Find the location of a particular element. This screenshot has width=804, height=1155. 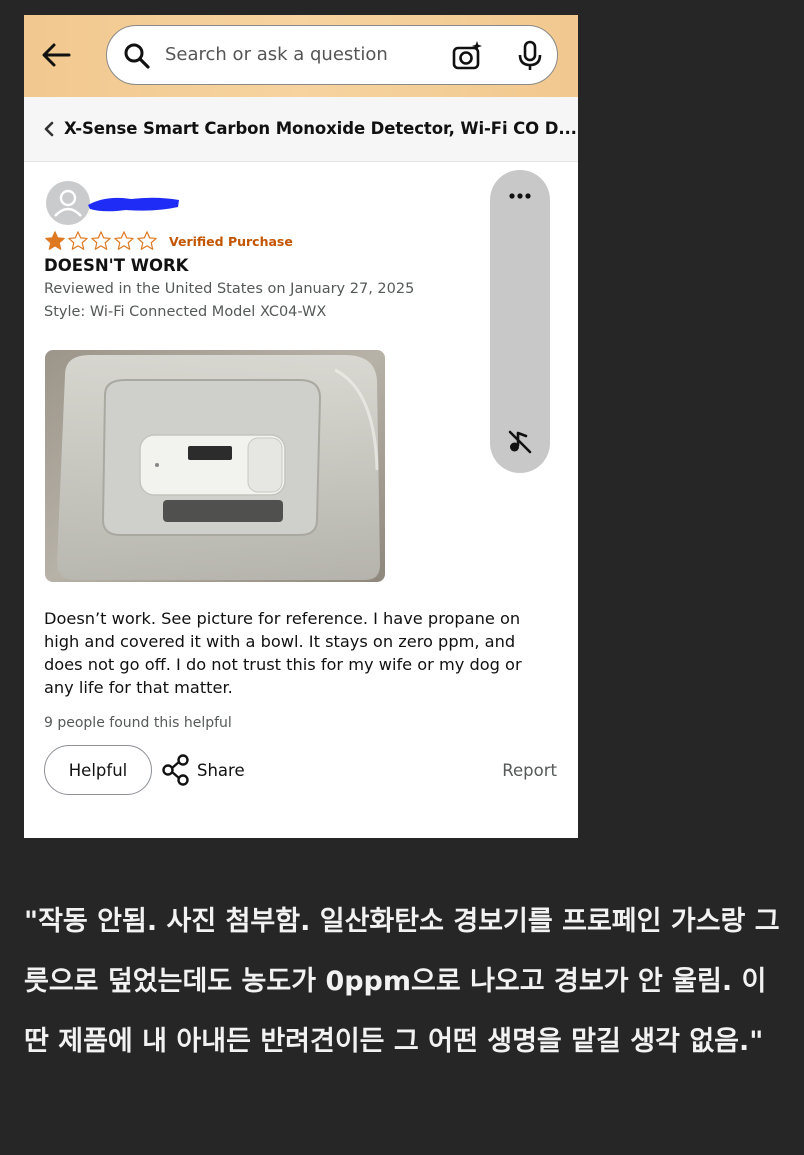

chevron-left-icon is located at coordinates (49, 129).